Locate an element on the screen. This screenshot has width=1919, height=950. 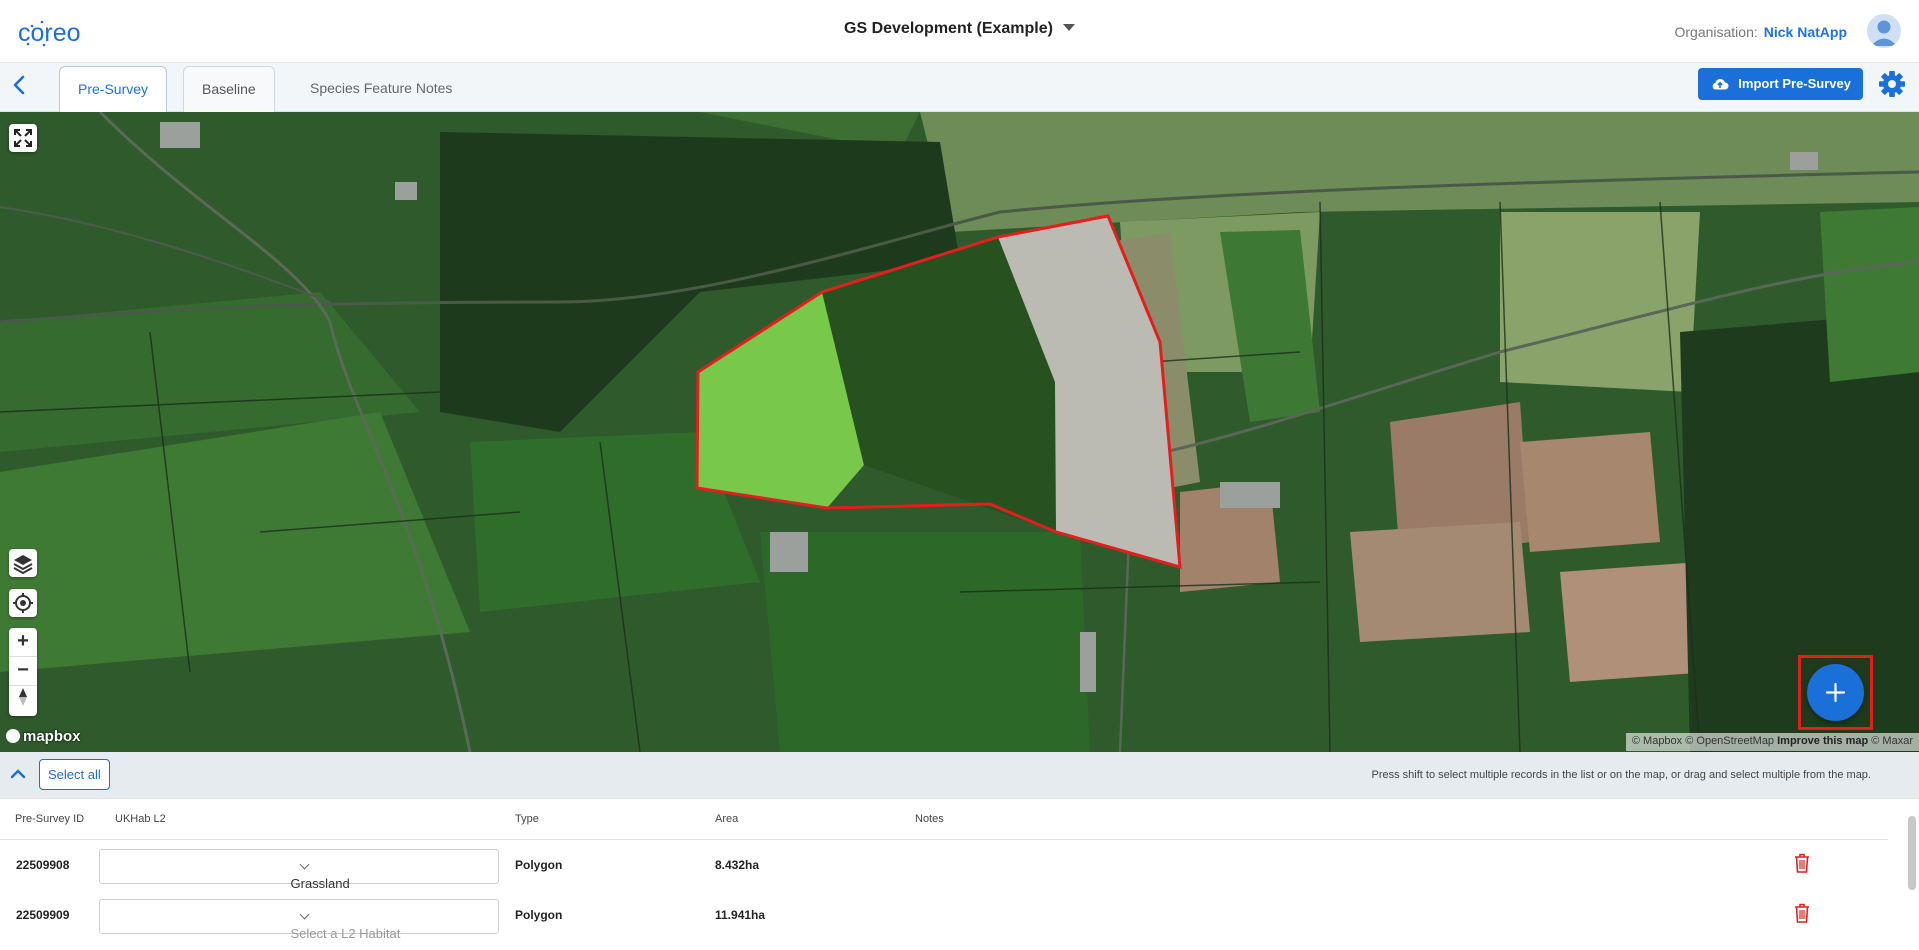
row-area: 11.941ha is located at coordinates (740, 915).